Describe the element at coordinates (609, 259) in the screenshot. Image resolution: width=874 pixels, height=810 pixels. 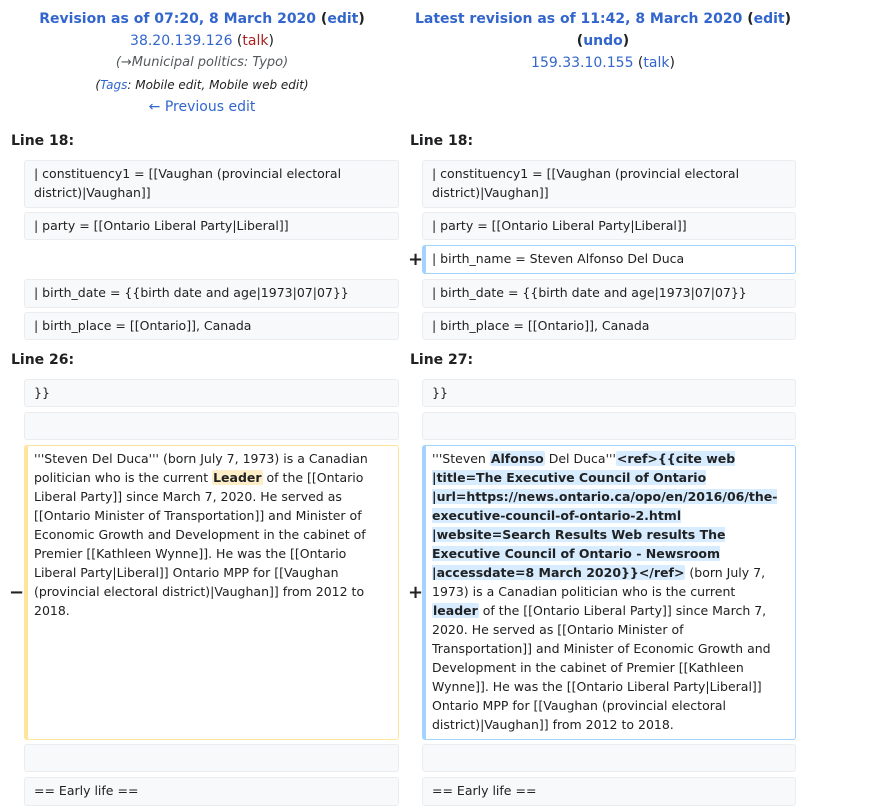
I see `right-added-birth-name: | birth_name = Steven Alfonso Del Duca` at that location.